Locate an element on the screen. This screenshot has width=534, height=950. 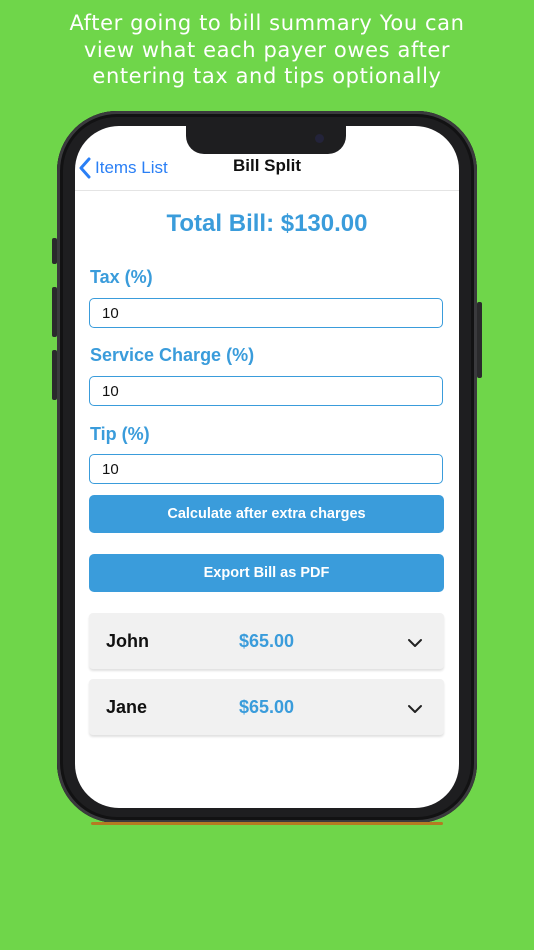
tax-label: Tax (%) is located at coordinates (121, 277).